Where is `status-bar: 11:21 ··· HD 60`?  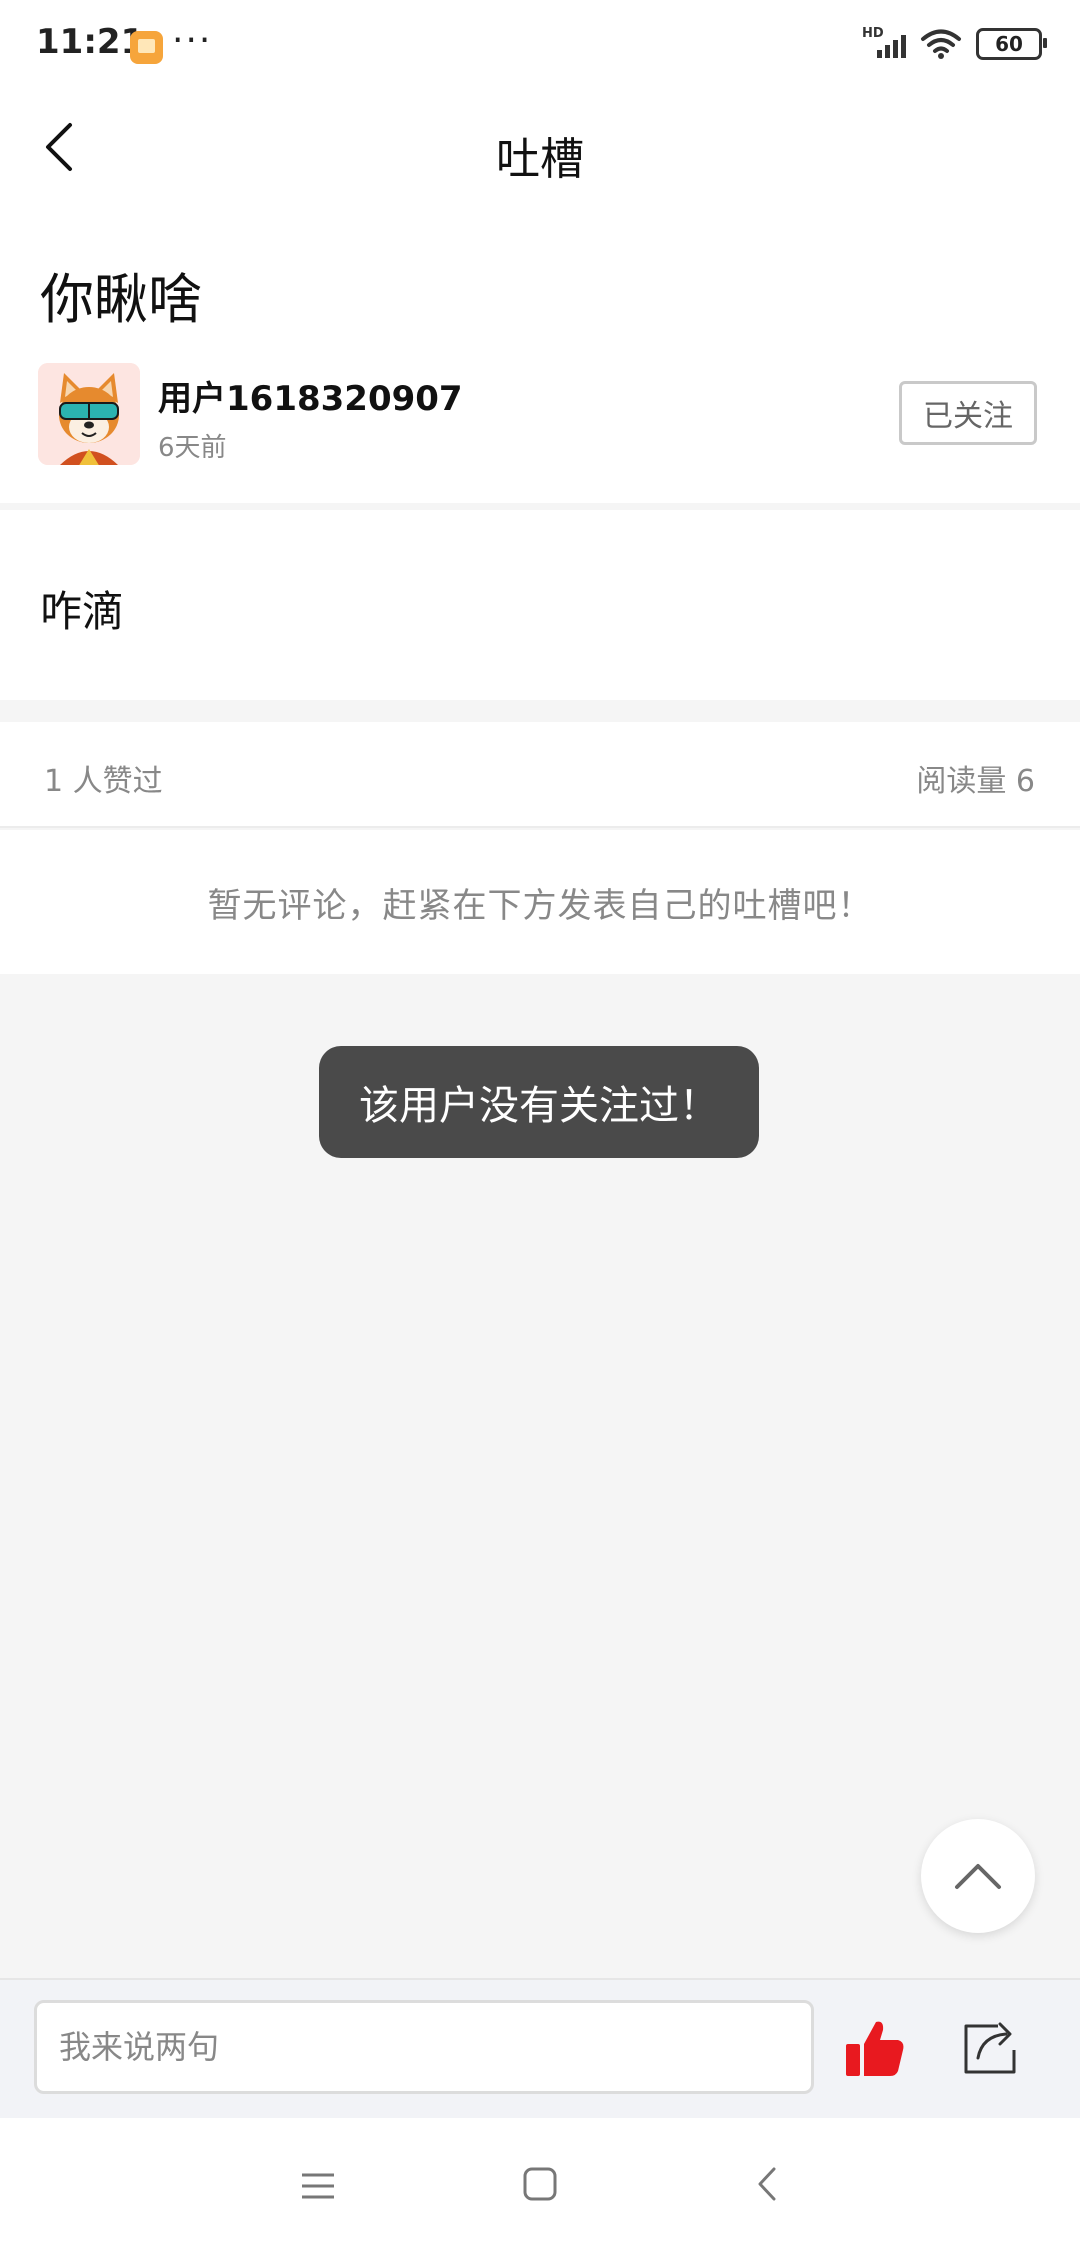 status-bar: 11:21 ··· HD 60 is located at coordinates (540, 47).